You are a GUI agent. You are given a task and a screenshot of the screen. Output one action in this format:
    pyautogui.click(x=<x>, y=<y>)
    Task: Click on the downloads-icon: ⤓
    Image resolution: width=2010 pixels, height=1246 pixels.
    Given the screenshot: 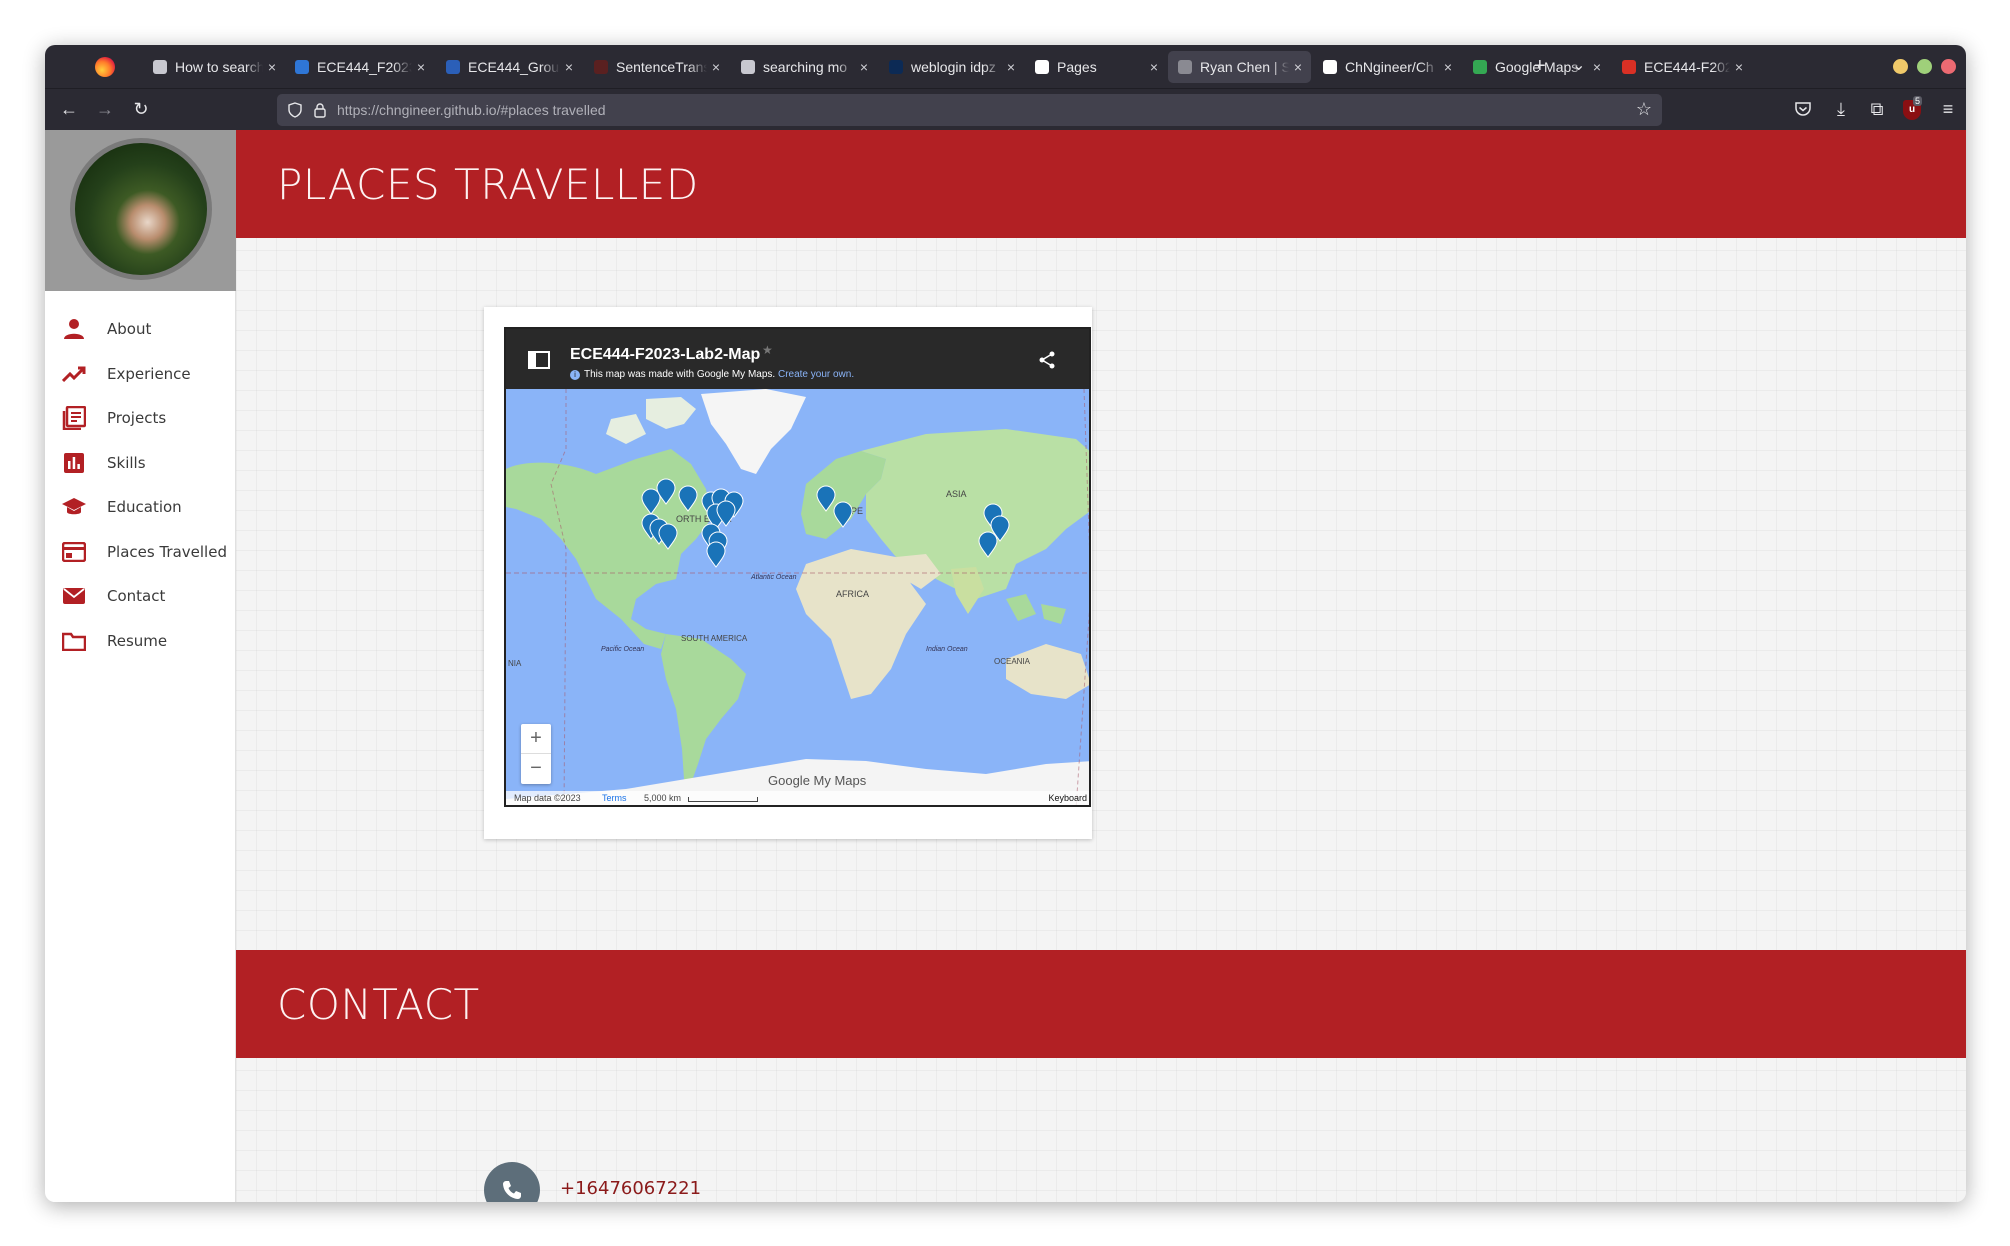 What is the action you would take?
    pyautogui.click(x=1841, y=109)
    